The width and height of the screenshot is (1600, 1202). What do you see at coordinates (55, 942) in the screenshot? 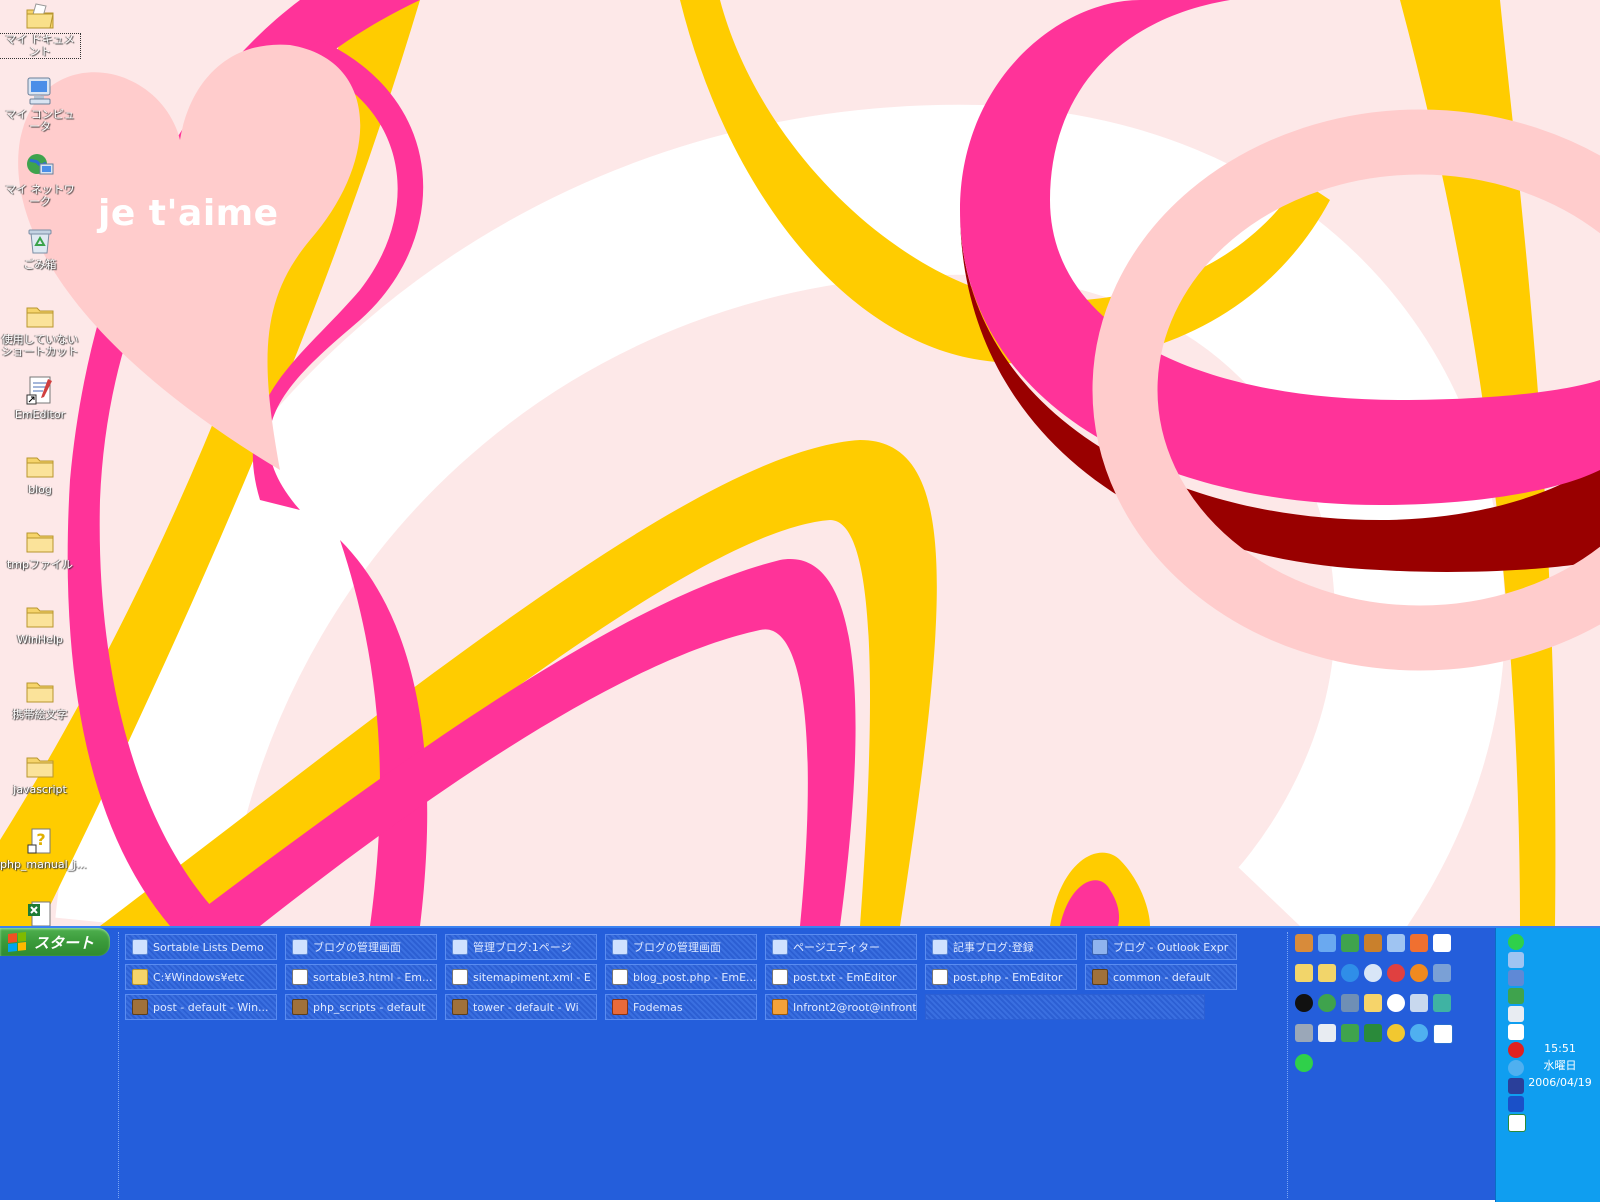
I see `start-button: スタート` at bounding box center [55, 942].